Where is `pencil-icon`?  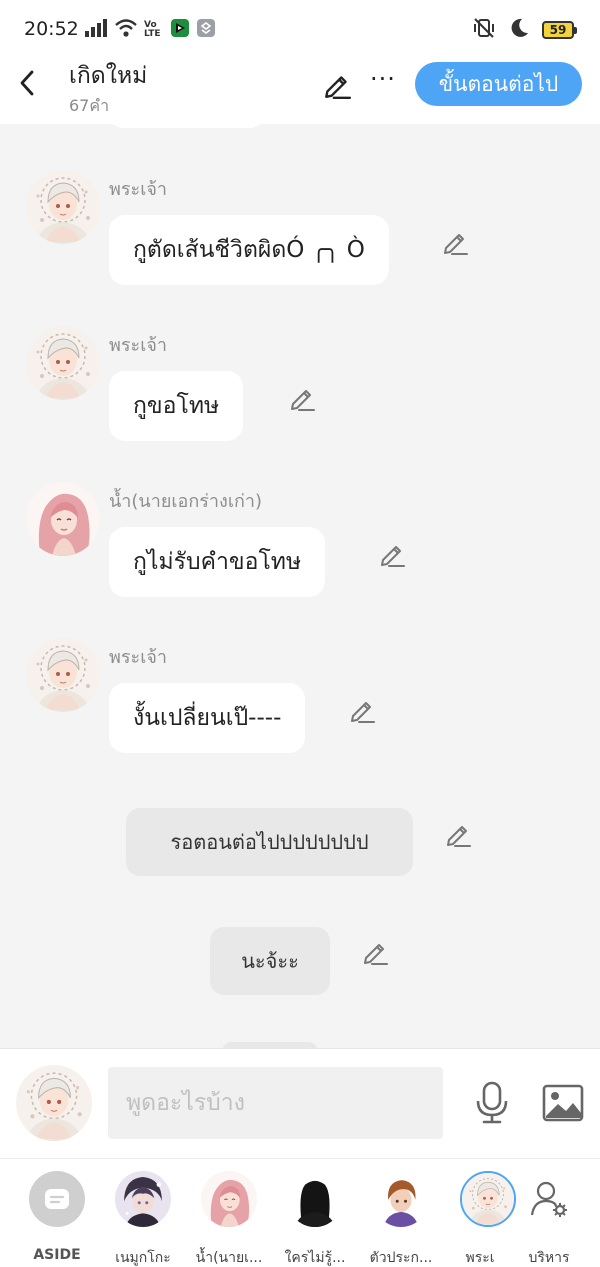
pencil-icon is located at coordinates (338, 88).